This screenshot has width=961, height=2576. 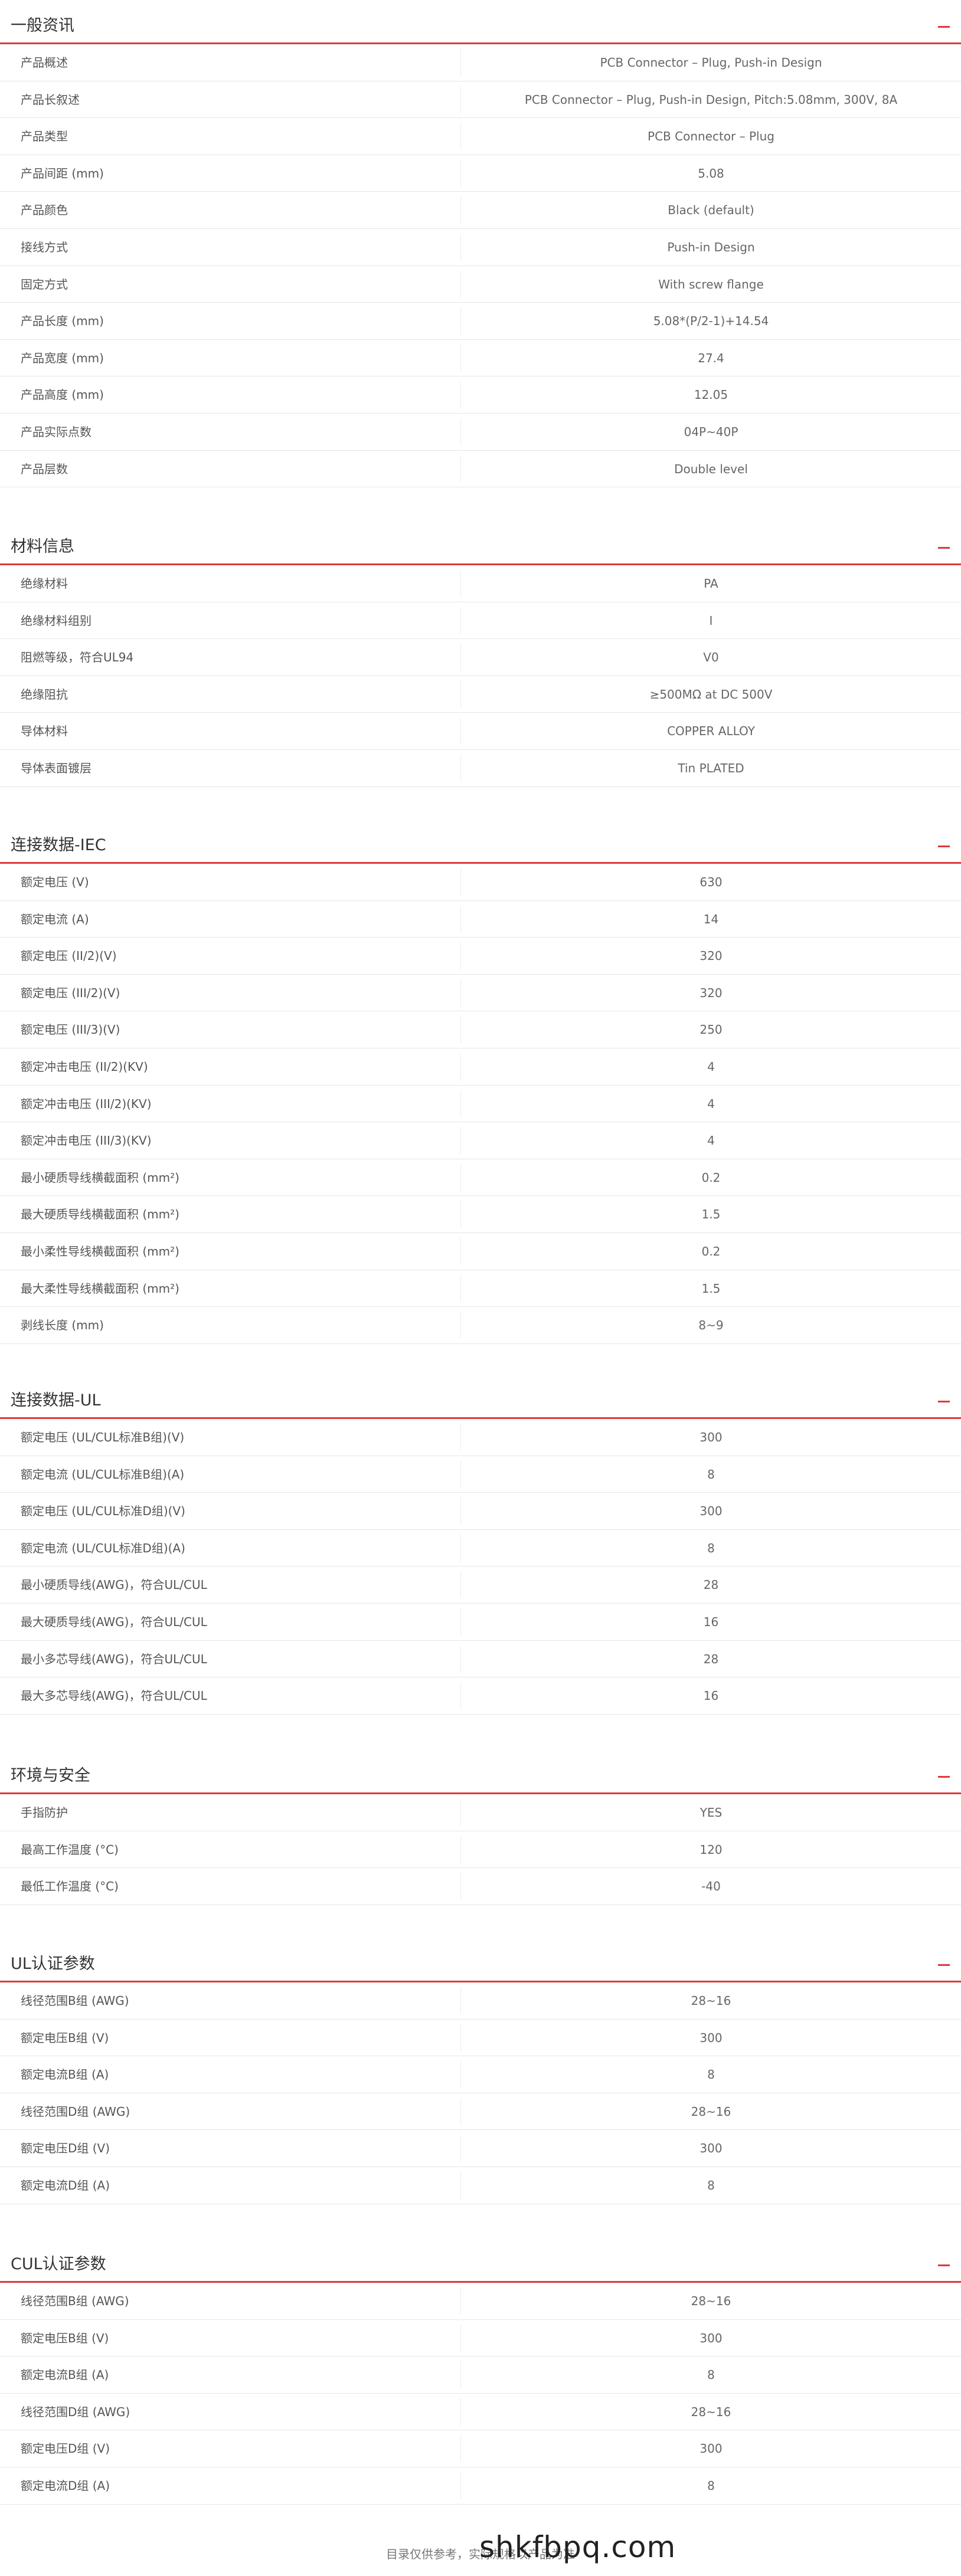 What do you see at coordinates (480, 1029) in the screenshot?
I see `table-row: 额定电压 (III/3)(V) 250` at bounding box center [480, 1029].